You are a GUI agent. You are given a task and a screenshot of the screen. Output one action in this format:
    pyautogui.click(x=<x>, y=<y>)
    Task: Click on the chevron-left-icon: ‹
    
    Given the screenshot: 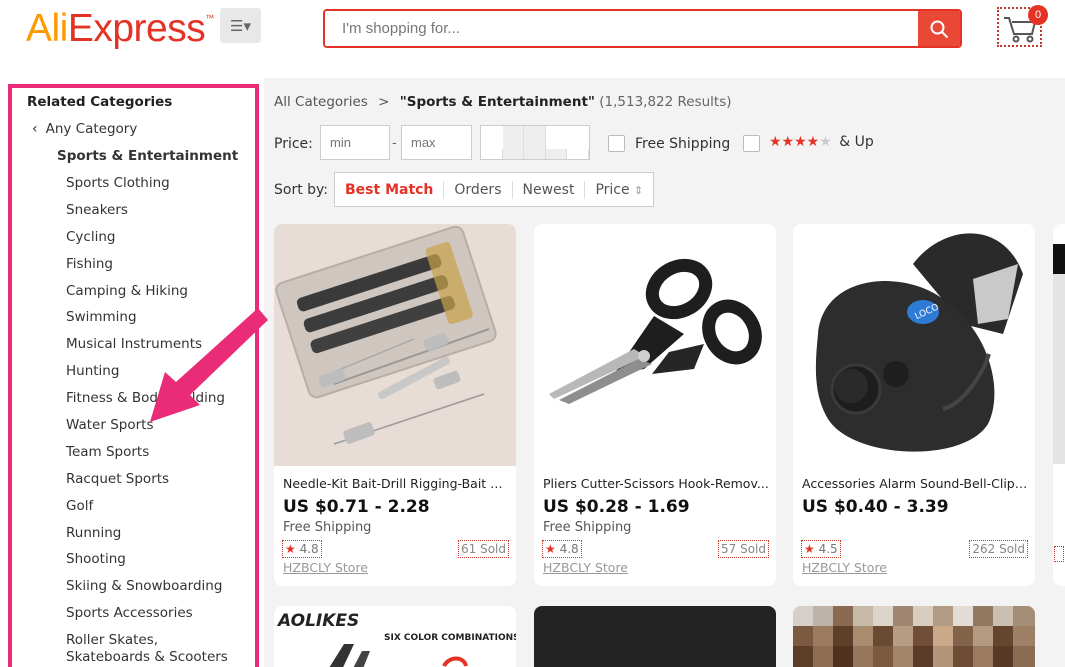 What is the action you would take?
    pyautogui.click(x=35, y=129)
    